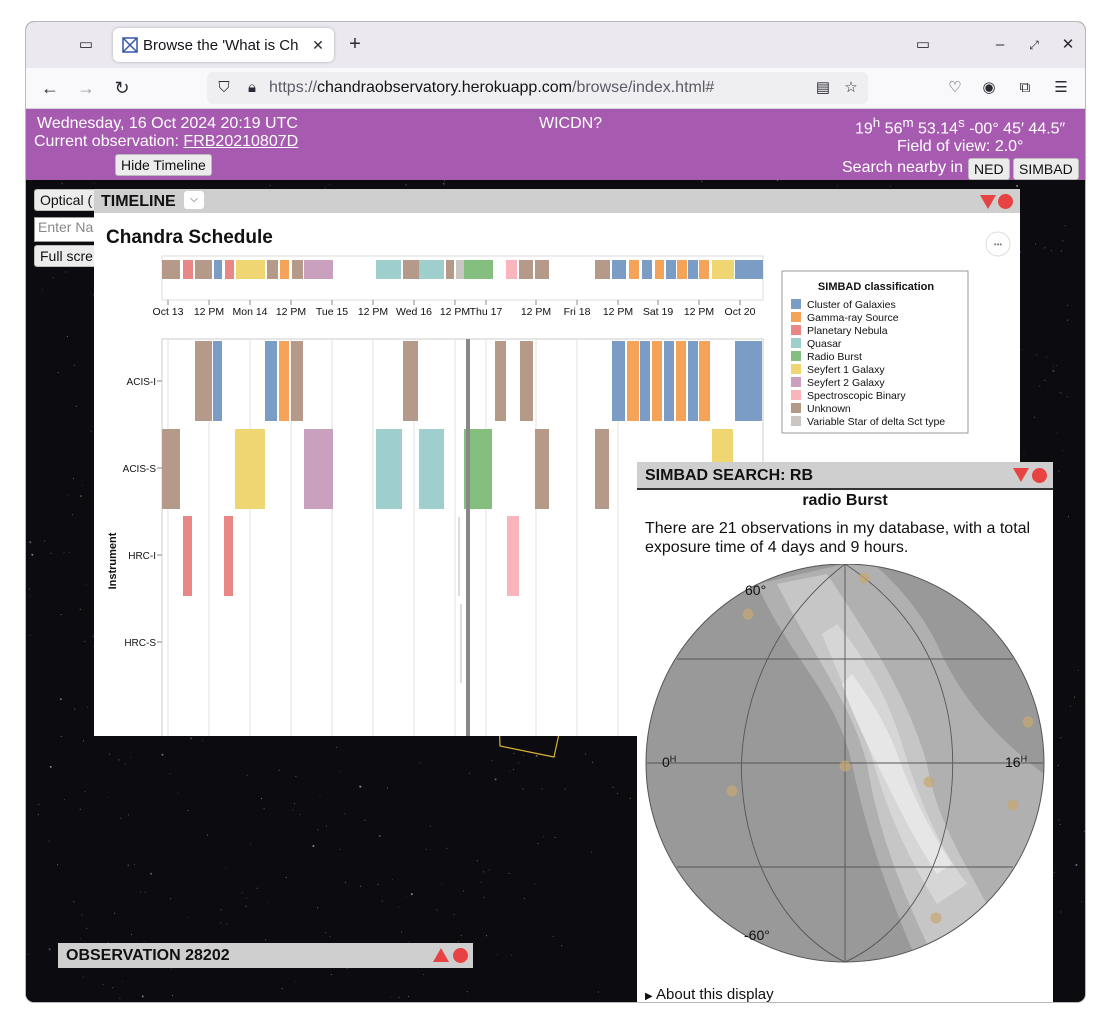 The image size is (1111, 1031). I want to click on full-screen-button: Full scre, so click(68, 256).